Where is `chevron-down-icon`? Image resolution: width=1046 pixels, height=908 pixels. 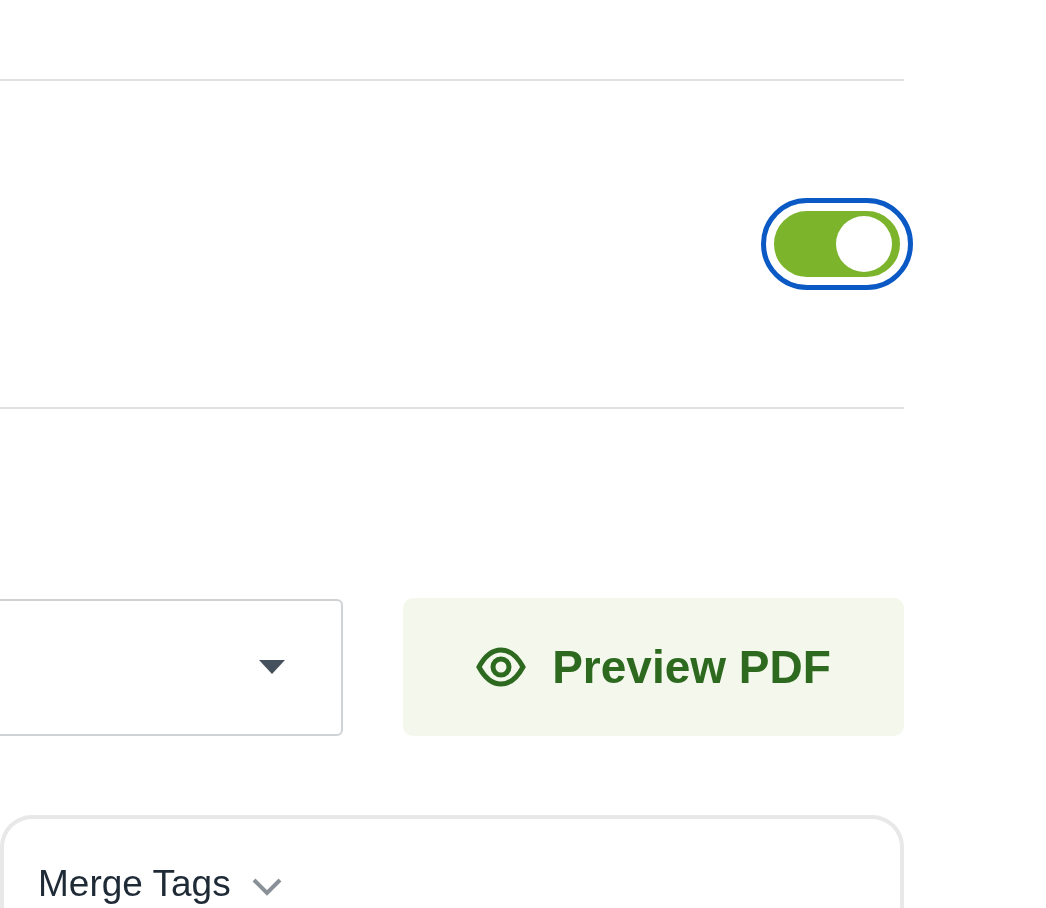
chevron-down-icon is located at coordinates (266, 887).